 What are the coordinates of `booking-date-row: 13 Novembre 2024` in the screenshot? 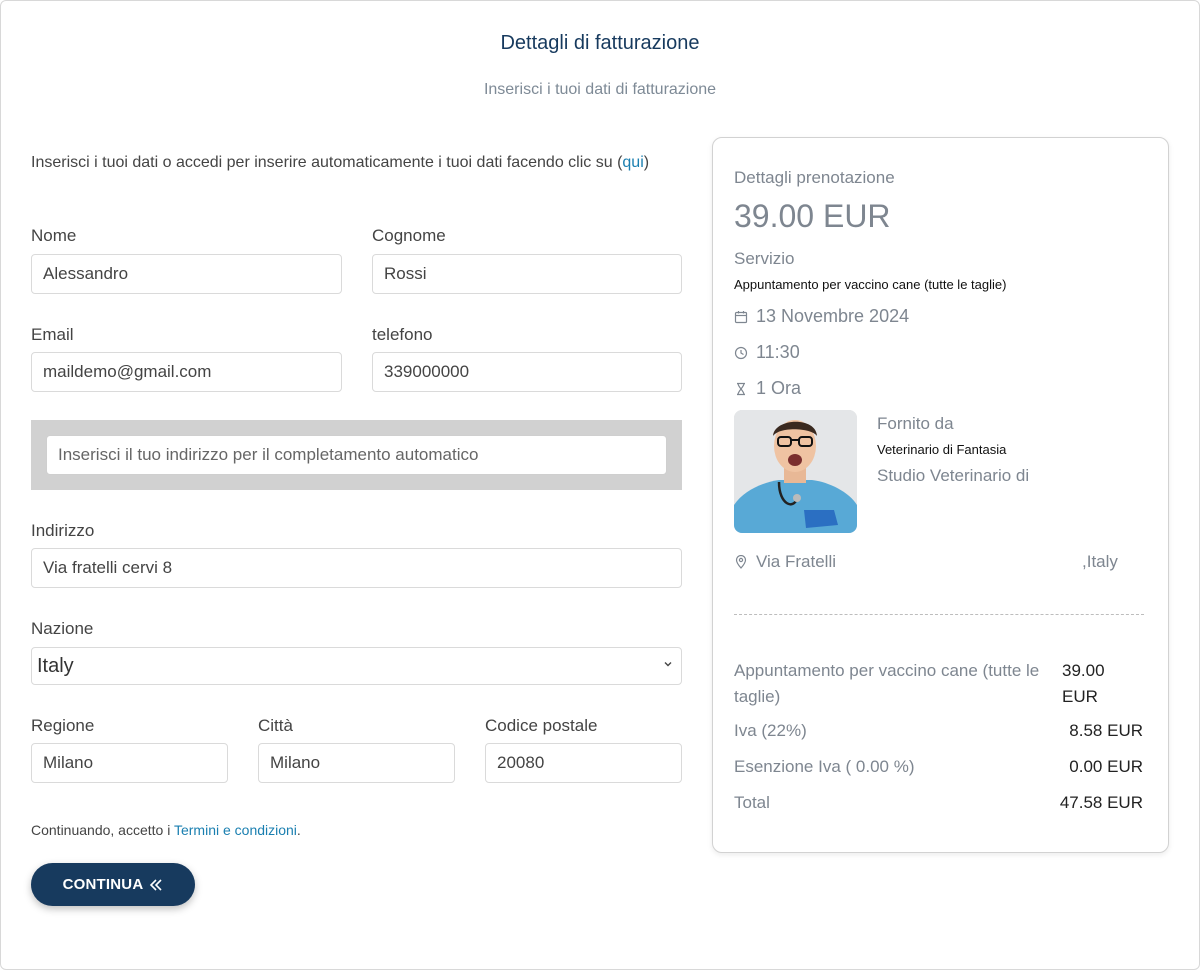 It's located at (821, 316).